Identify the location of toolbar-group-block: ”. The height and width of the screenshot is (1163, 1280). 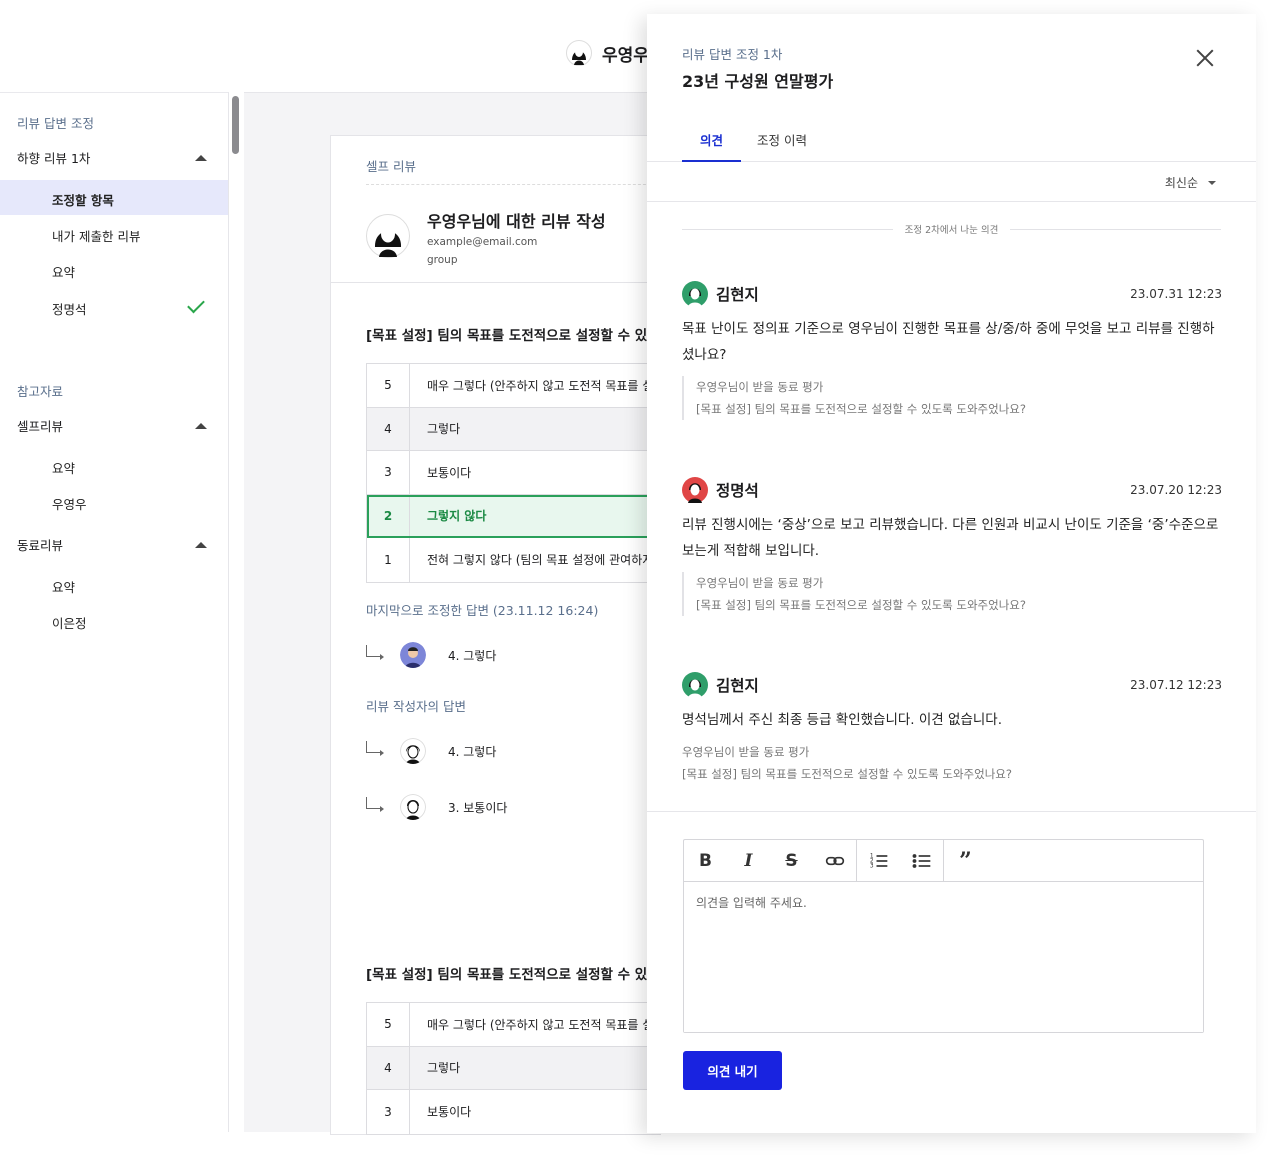
(965, 860).